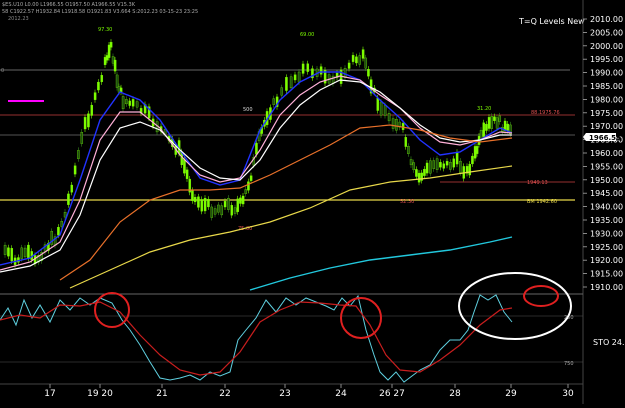  I want to click on price-tick-label: 1970.00, so click(606, 126).